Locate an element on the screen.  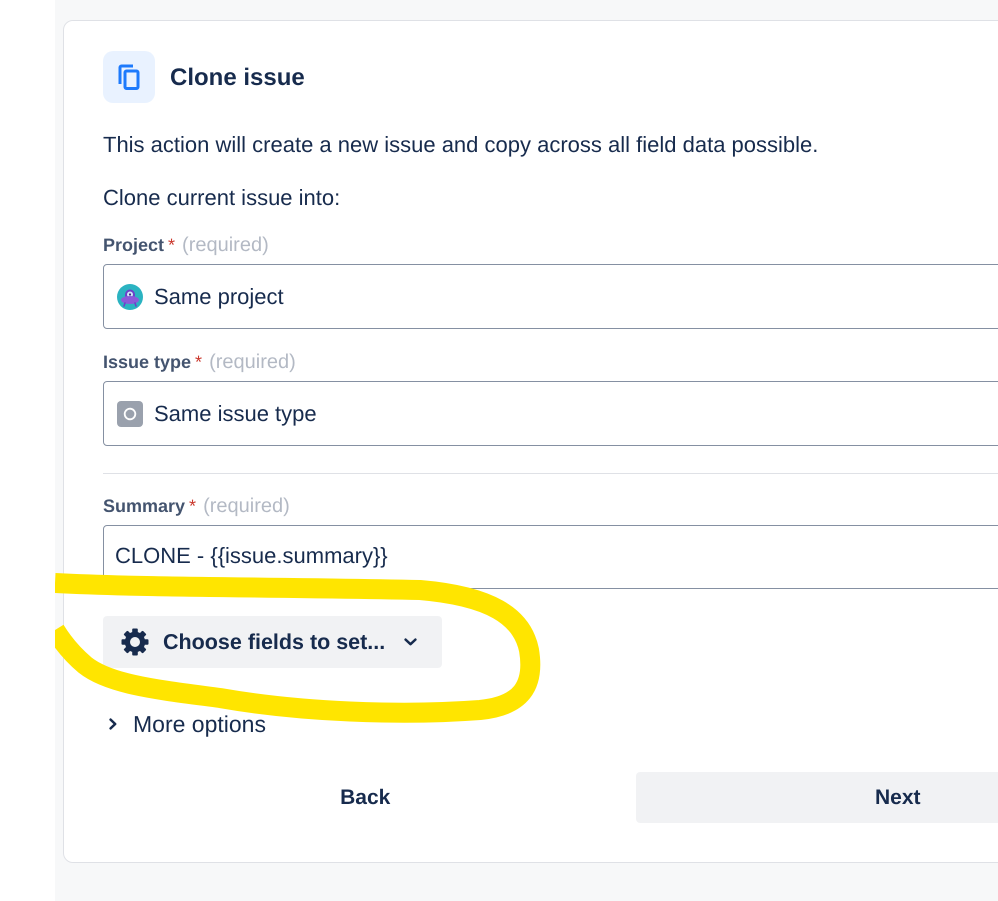
section-text: Clone current issue into: is located at coordinates (222, 198).